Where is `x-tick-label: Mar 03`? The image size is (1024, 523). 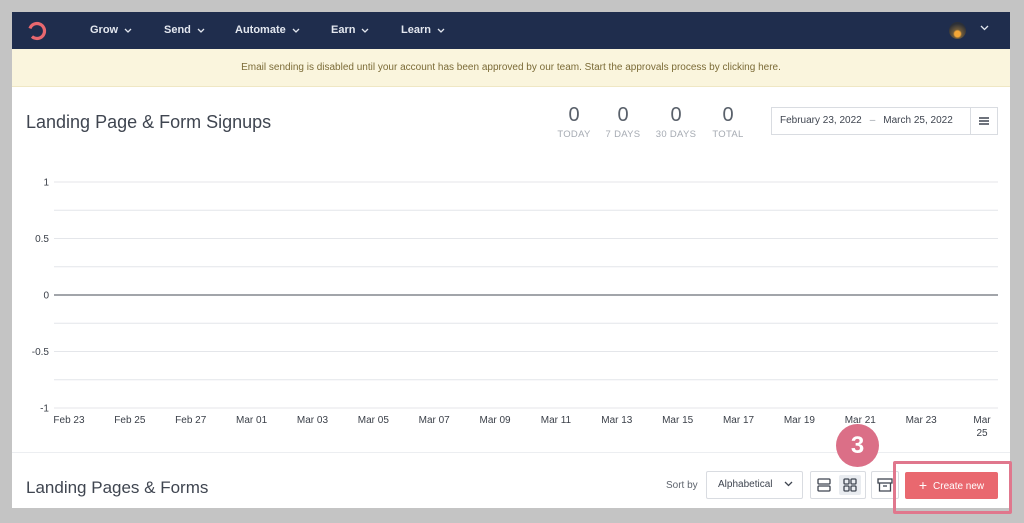
x-tick-label: Mar 03 is located at coordinates (313, 420).